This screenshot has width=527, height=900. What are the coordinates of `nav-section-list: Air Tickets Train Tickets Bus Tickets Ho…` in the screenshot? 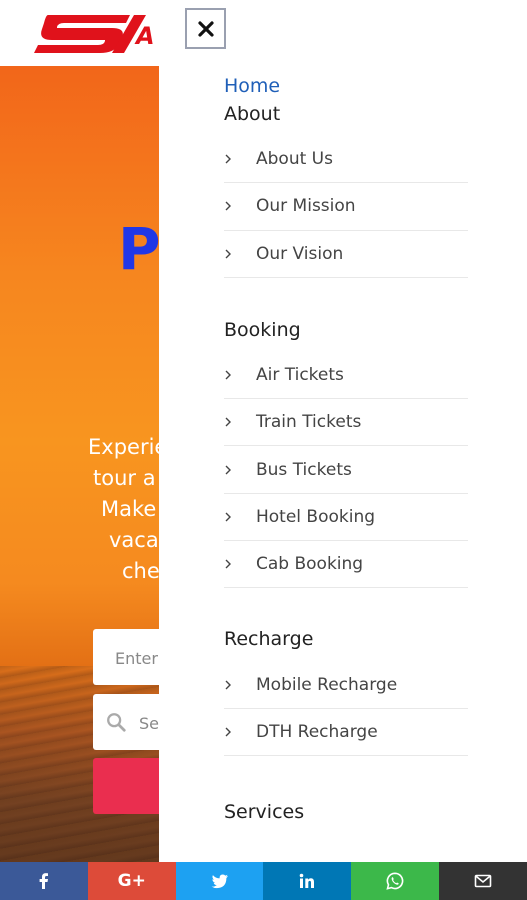 It's located at (346, 470).